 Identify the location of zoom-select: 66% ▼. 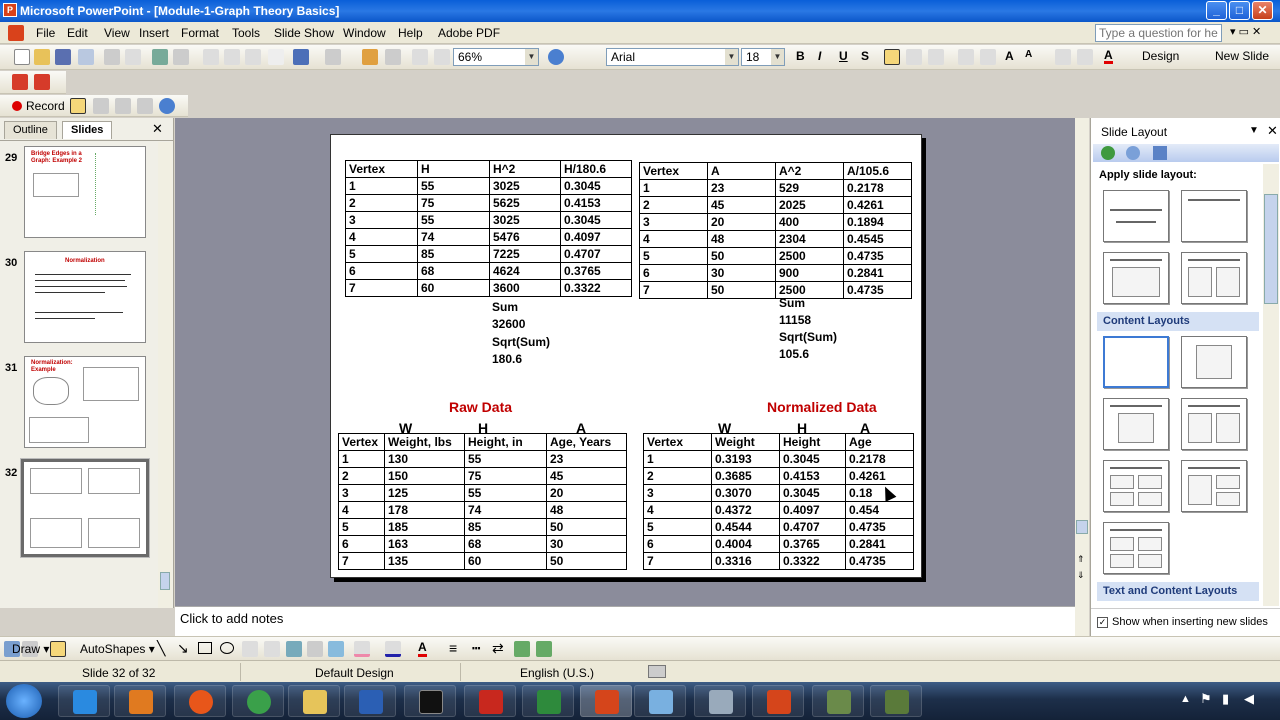
(496, 57).